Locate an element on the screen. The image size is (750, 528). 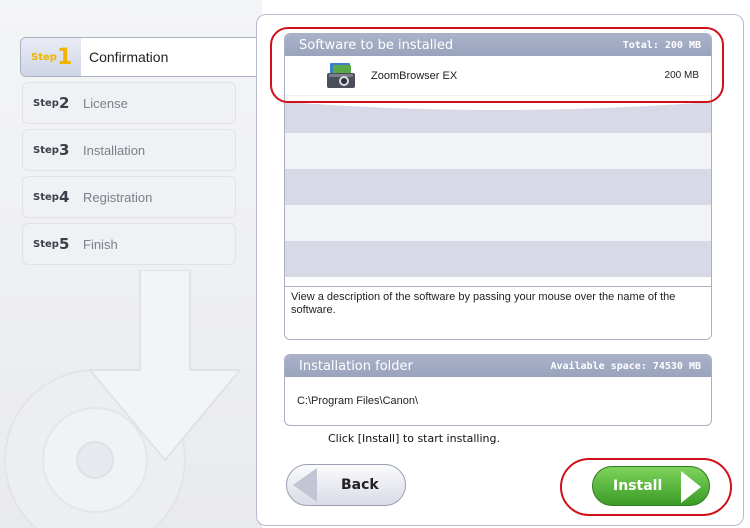
step-1-badge: Step 1 is located at coordinates (51, 57).